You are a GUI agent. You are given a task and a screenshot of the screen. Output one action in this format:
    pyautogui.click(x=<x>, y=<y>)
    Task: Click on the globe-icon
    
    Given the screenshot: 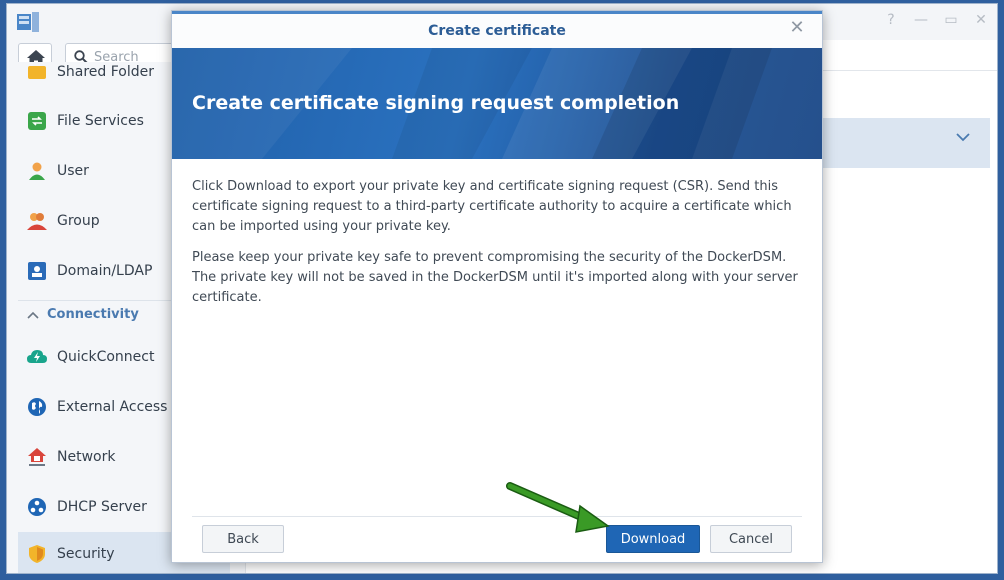 What is the action you would take?
    pyautogui.click(x=37, y=407)
    